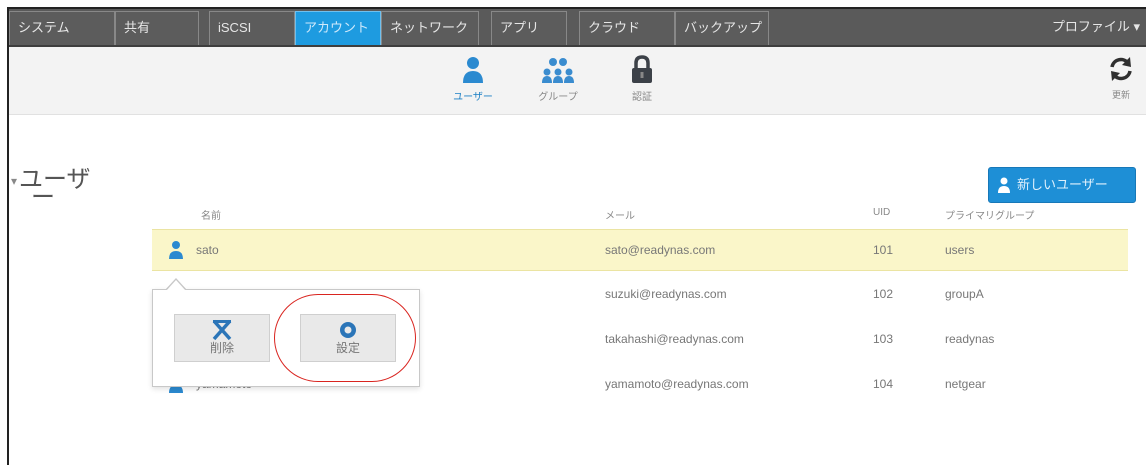 The height and width of the screenshot is (465, 1146). What do you see at coordinates (677, 384) in the screenshot?
I see `row-email: yamamoto@readynas.com` at bounding box center [677, 384].